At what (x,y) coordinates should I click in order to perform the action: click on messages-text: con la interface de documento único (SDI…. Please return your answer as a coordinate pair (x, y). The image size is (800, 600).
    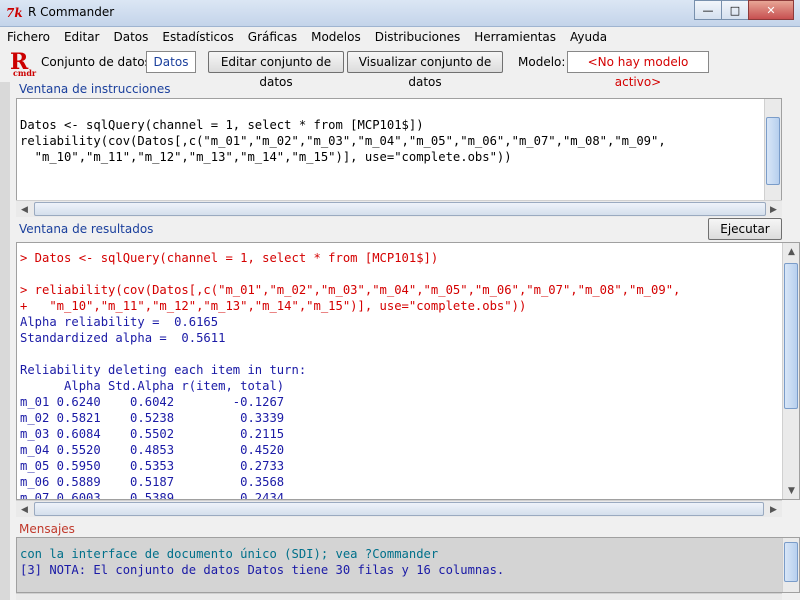
    Looking at the image, I should click on (408, 558).